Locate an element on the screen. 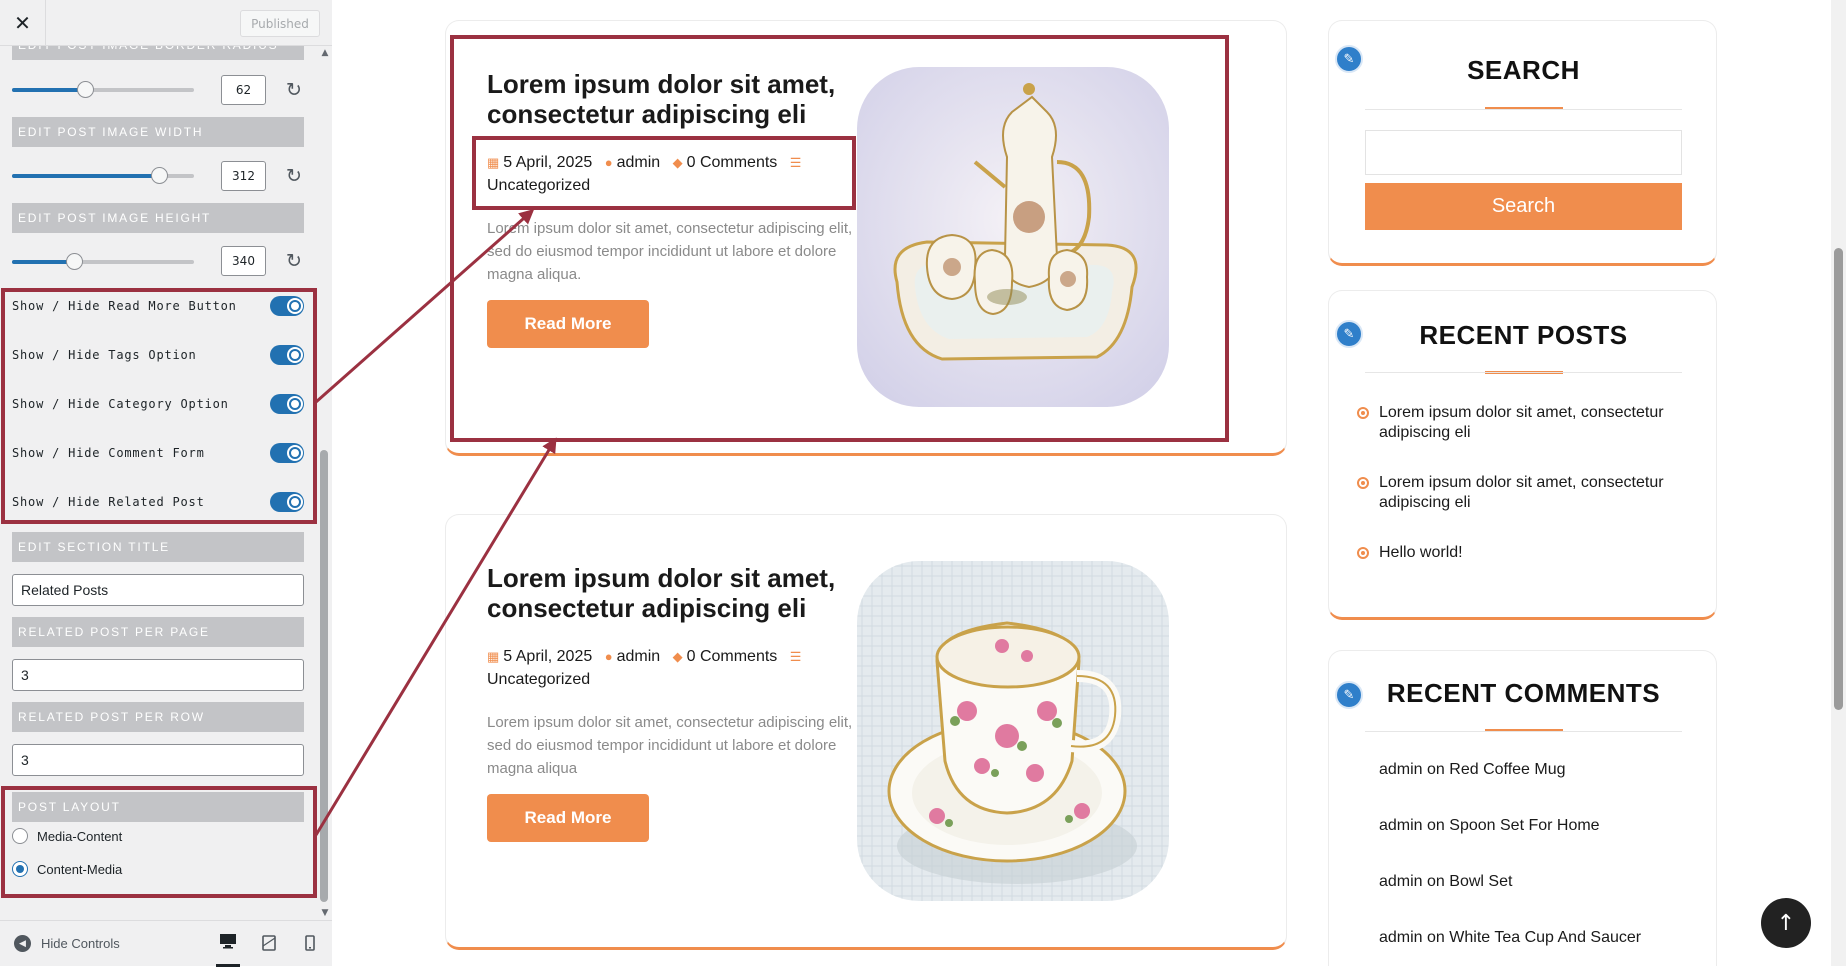  user-icon: ● is located at coordinates (608, 656).